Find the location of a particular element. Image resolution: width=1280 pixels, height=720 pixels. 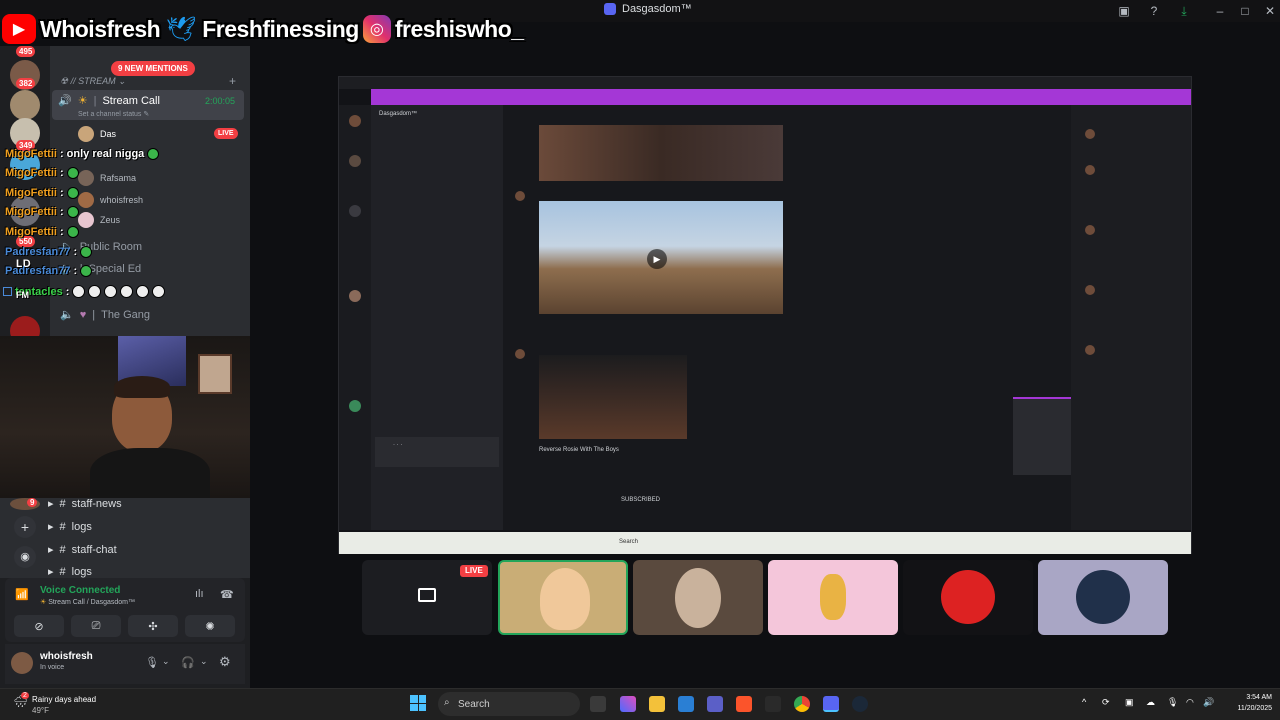

nested-video-title: Reverse Rosie With The Boys is located at coordinates (579, 450).